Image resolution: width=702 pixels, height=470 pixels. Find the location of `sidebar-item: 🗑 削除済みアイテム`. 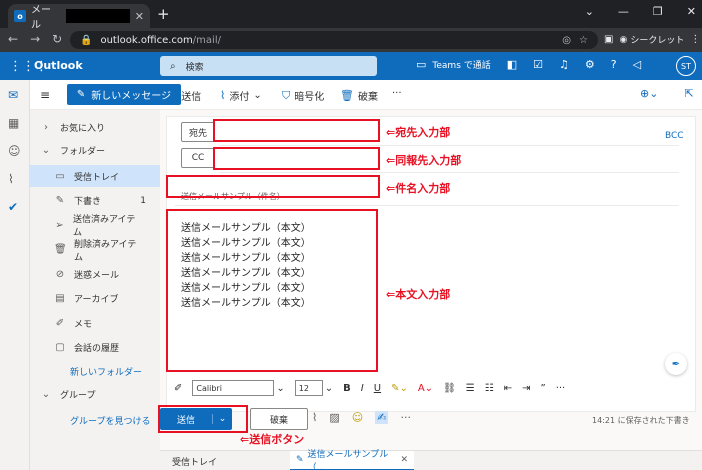

sidebar-item: 🗑 削除済みアイテム is located at coordinates (95, 251).